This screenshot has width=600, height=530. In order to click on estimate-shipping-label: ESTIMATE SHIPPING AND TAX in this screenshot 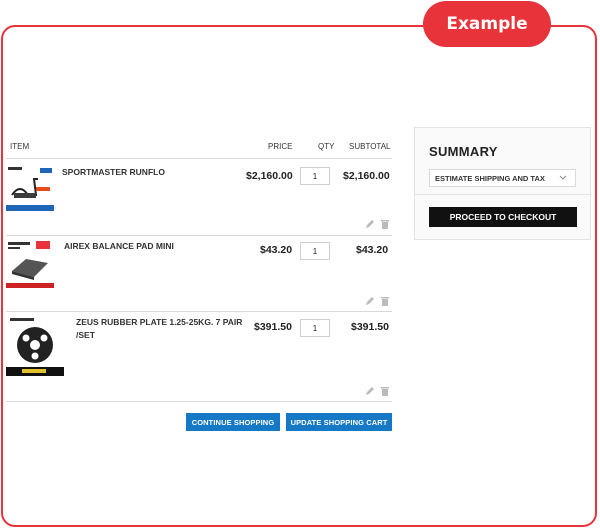, I will do `click(490, 178)`.